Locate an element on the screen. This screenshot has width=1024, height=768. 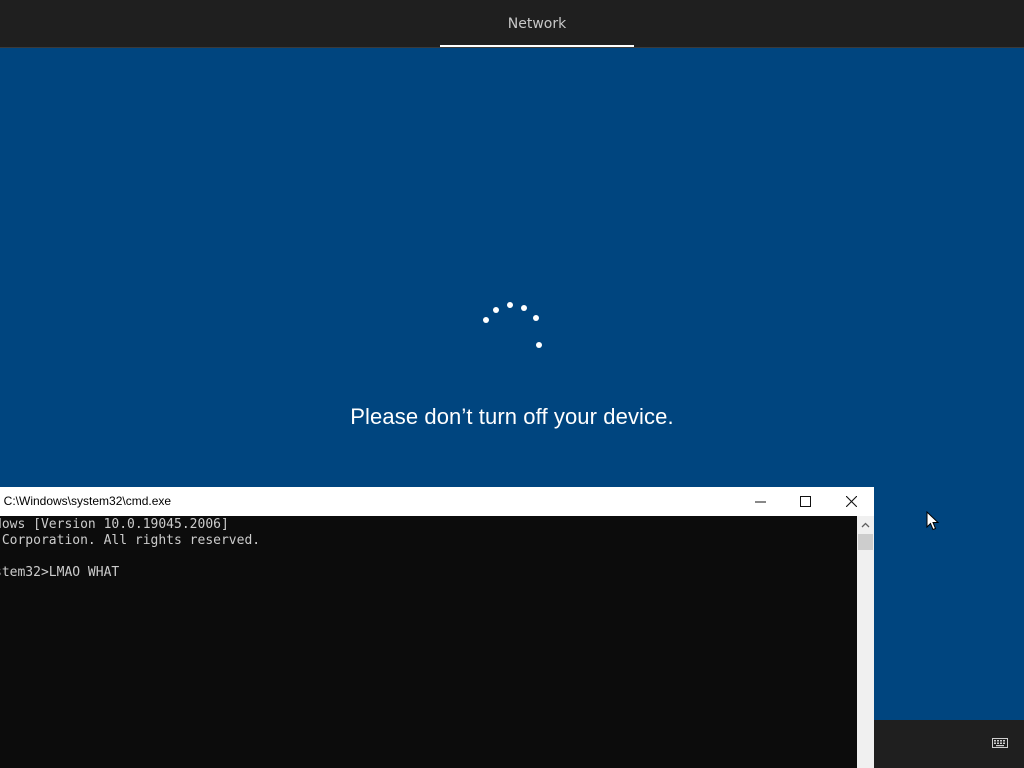
keyboard-icon is located at coordinates (1000, 743).